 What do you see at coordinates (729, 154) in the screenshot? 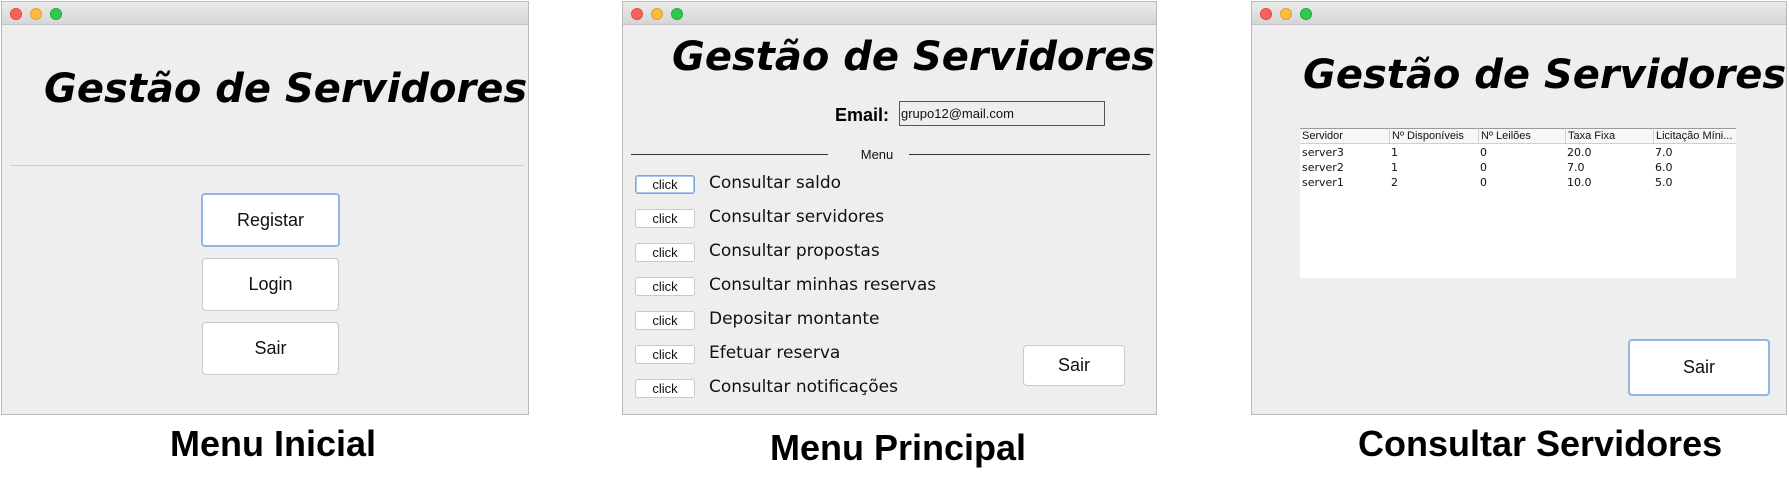
I see `menu-separator-left` at bounding box center [729, 154].